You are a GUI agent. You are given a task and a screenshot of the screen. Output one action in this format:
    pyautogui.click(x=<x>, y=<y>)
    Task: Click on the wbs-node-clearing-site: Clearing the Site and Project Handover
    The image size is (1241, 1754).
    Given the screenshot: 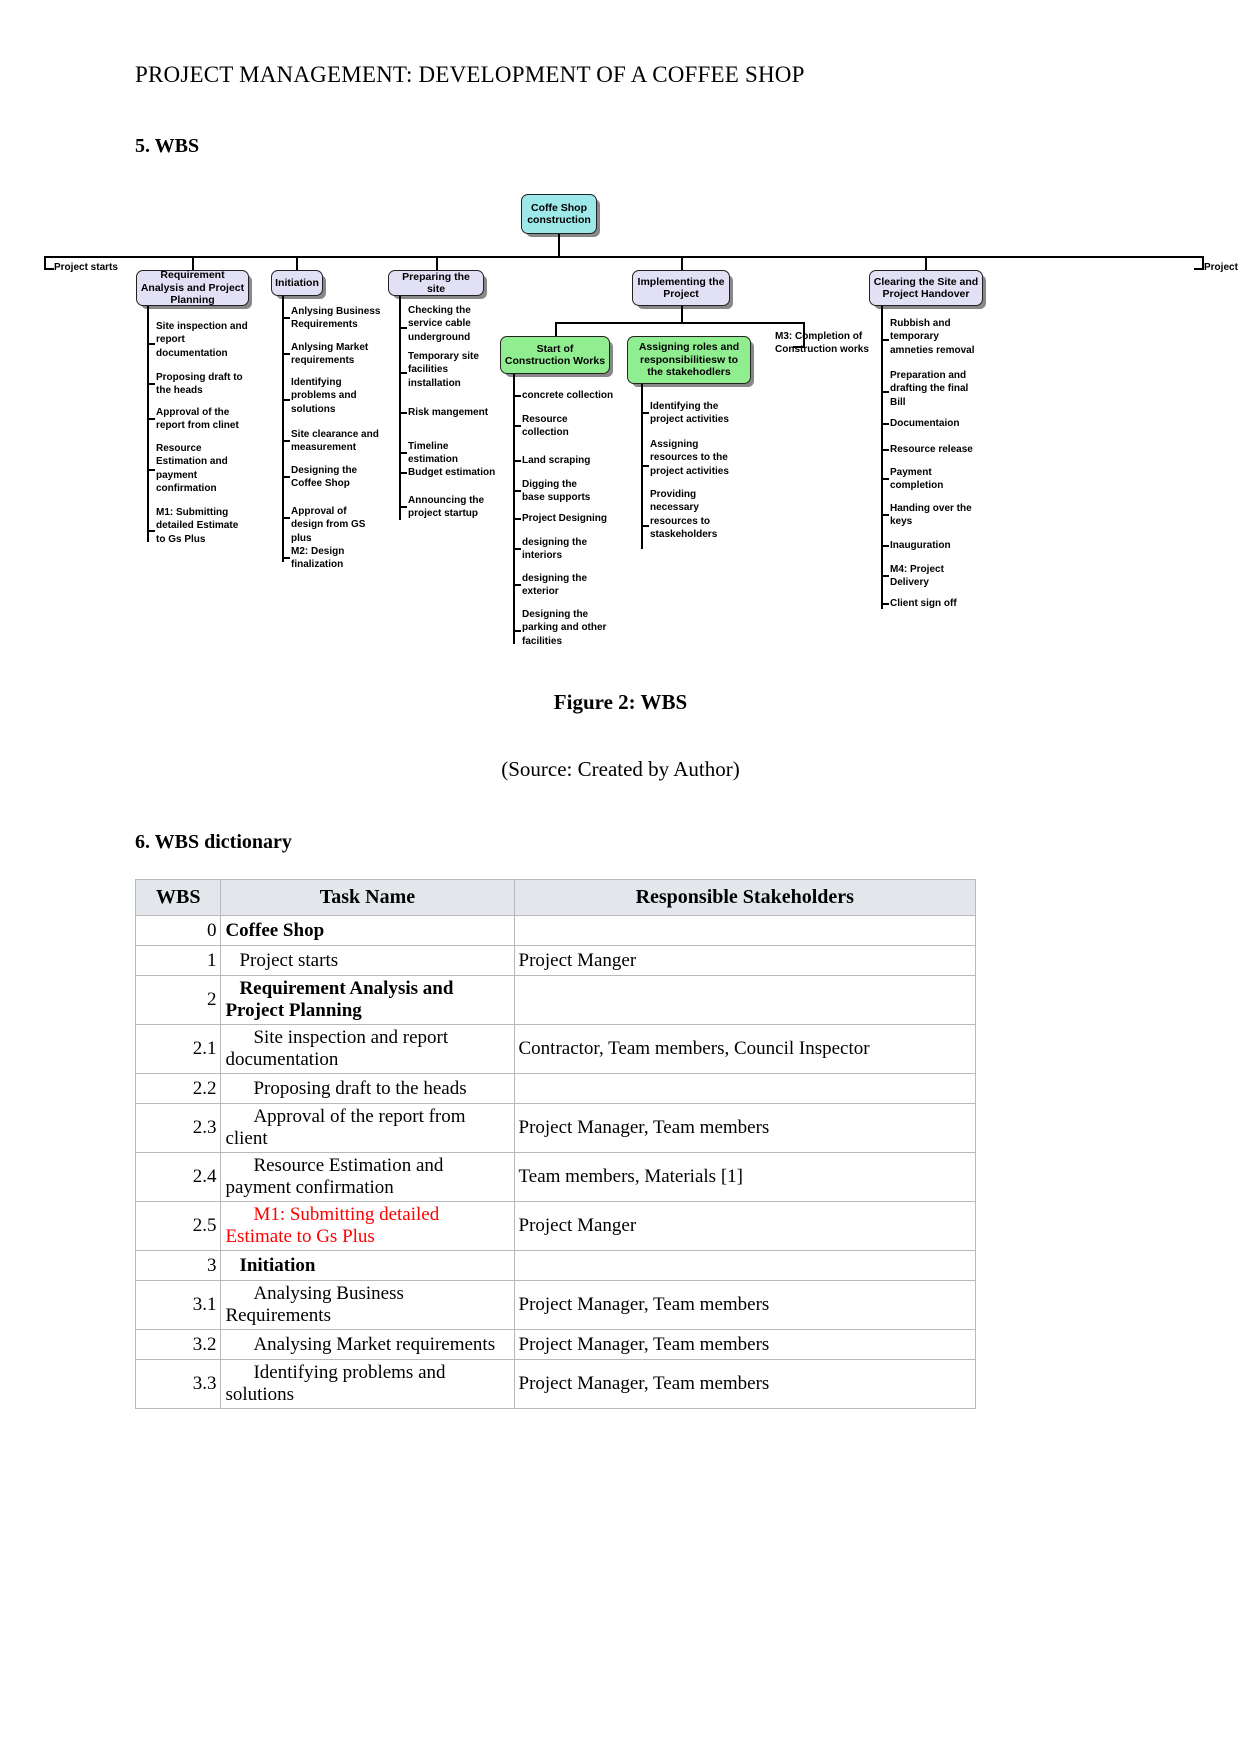 What is the action you would take?
    pyautogui.click(x=926, y=288)
    